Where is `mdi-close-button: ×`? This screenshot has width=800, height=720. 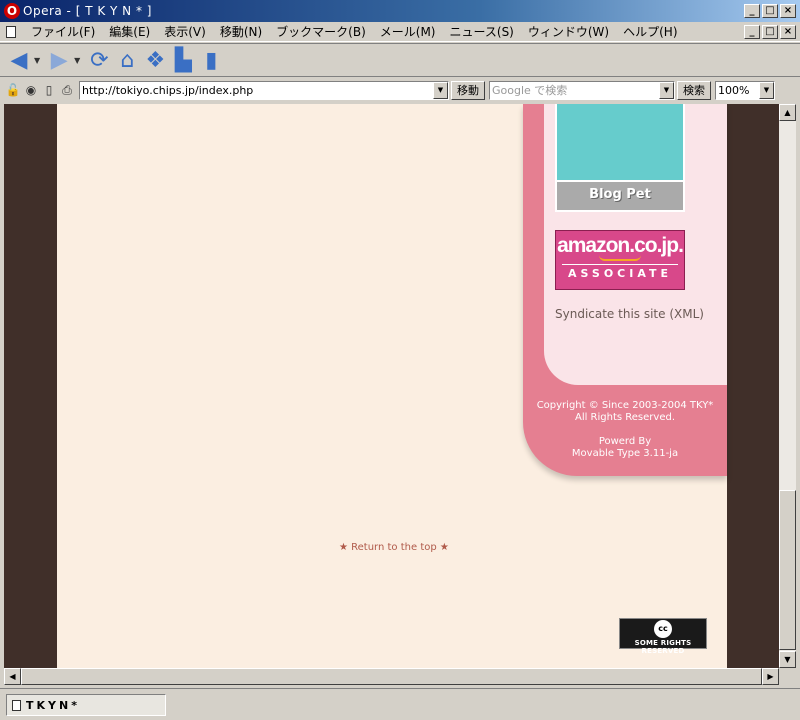 mdi-close-button: × is located at coordinates (788, 32).